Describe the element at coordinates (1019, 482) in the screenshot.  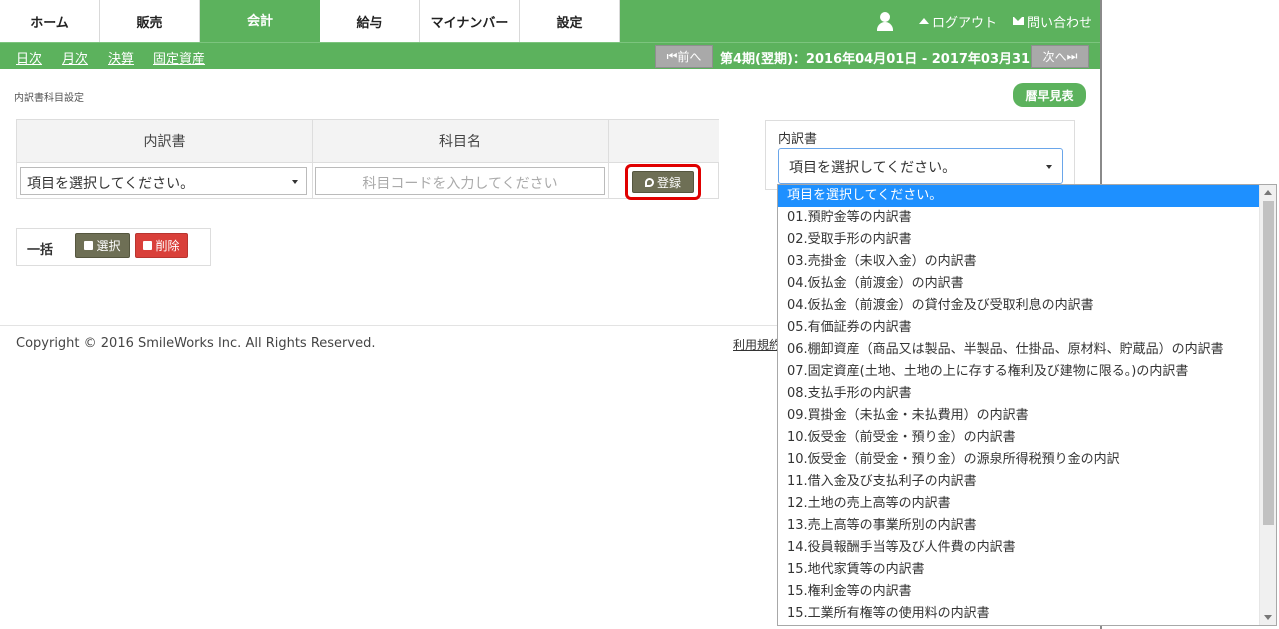
I see `dropdown-option: 11.借入金及び支払利子の内訳書` at that location.